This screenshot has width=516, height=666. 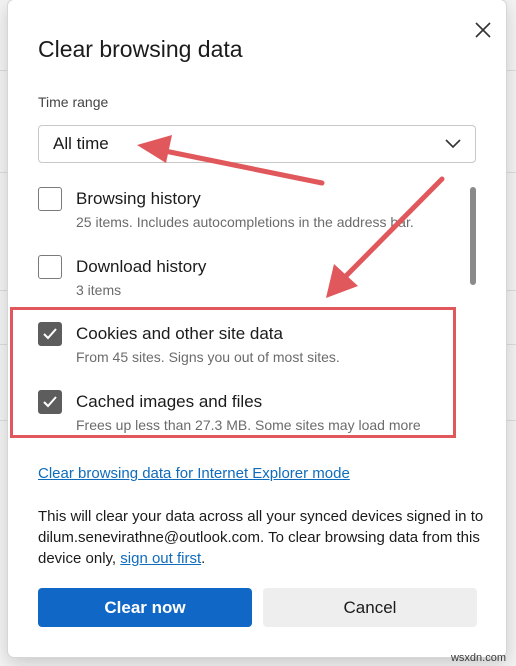 I want to click on item-desc: 3 items, so click(x=99, y=290).